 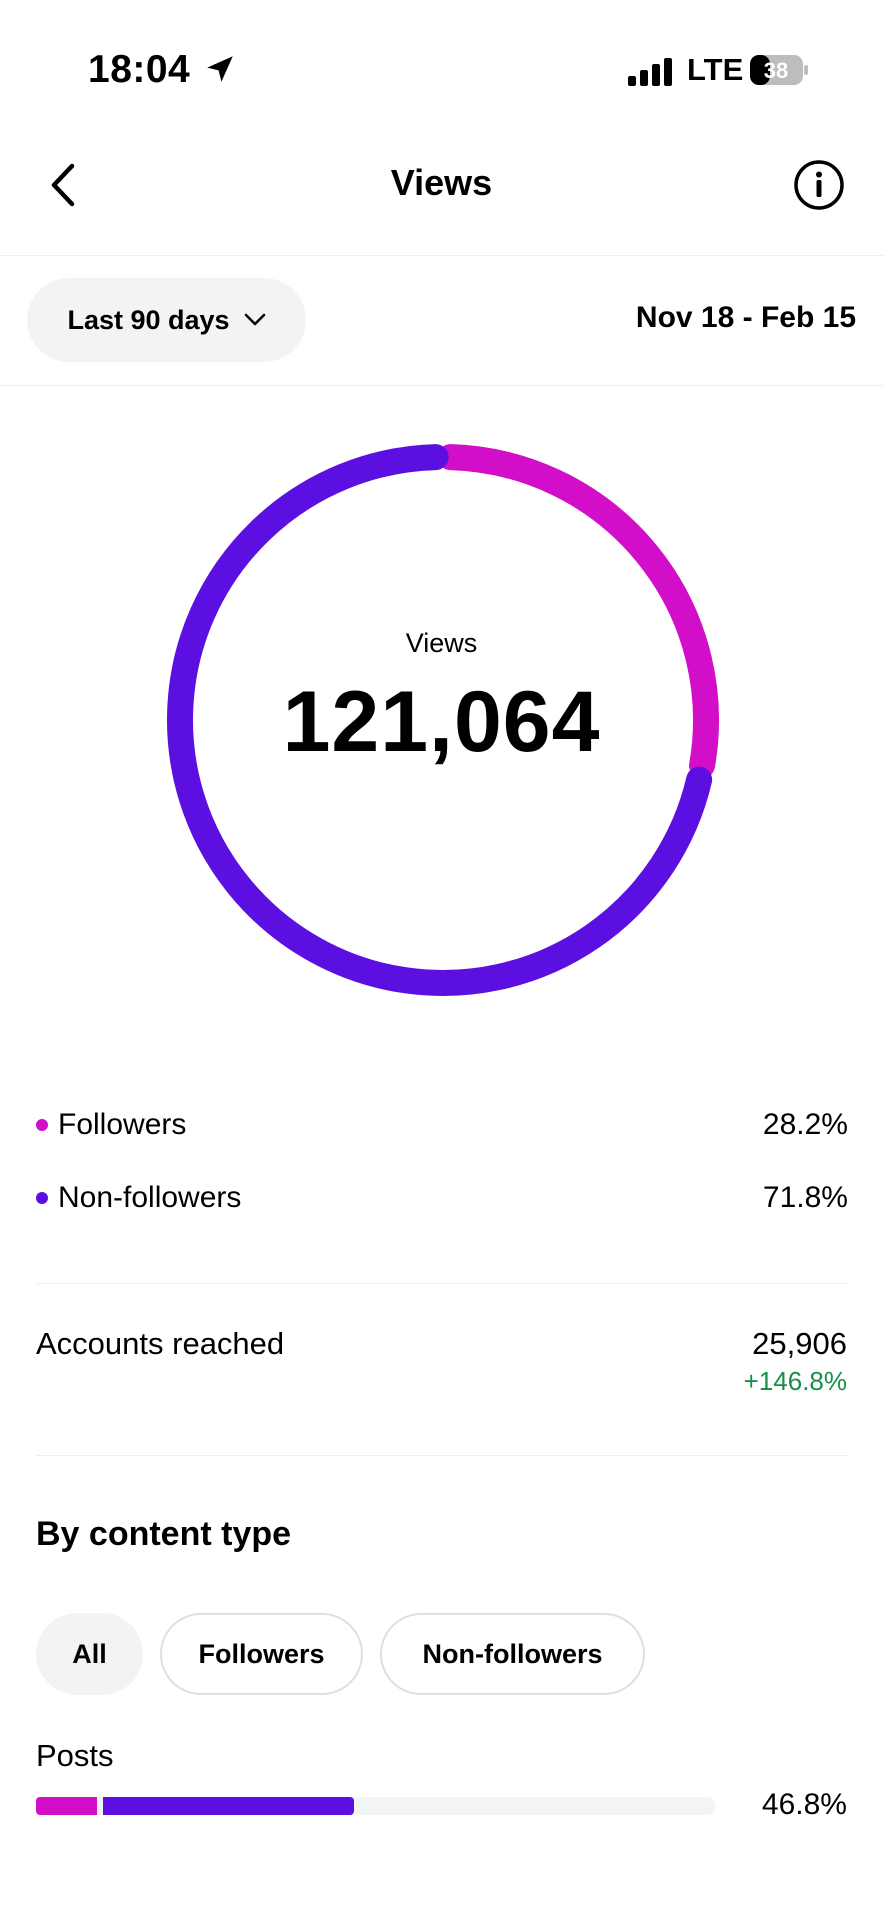 I want to click on page-title: Views, so click(x=441, y=182).